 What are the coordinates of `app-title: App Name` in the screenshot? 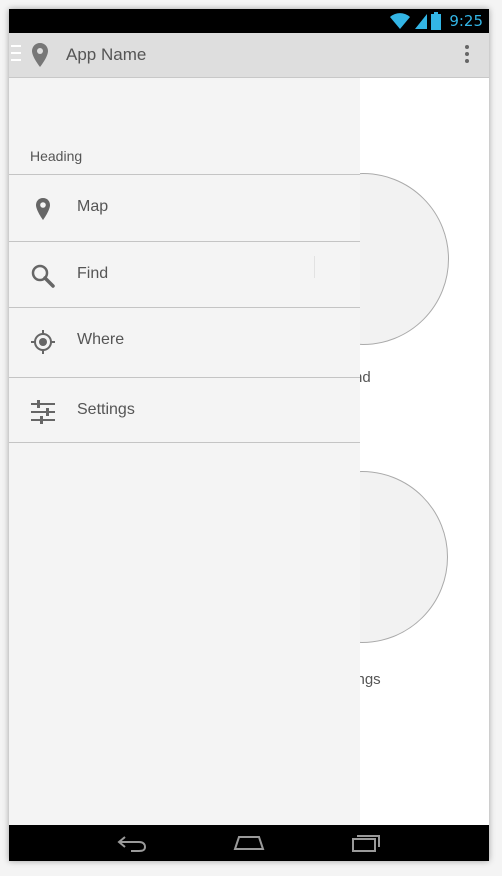 It's located at (106, 54).